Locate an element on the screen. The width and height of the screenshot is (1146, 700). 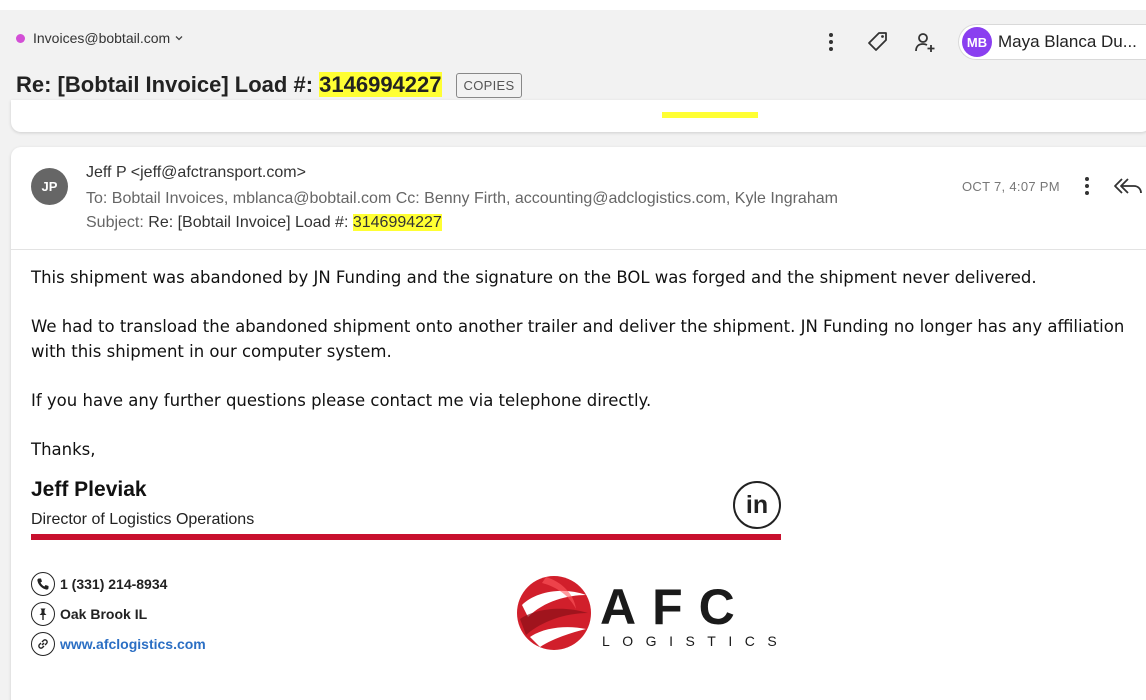
previous-highlight-fragment is located at coordinates (710, 115).